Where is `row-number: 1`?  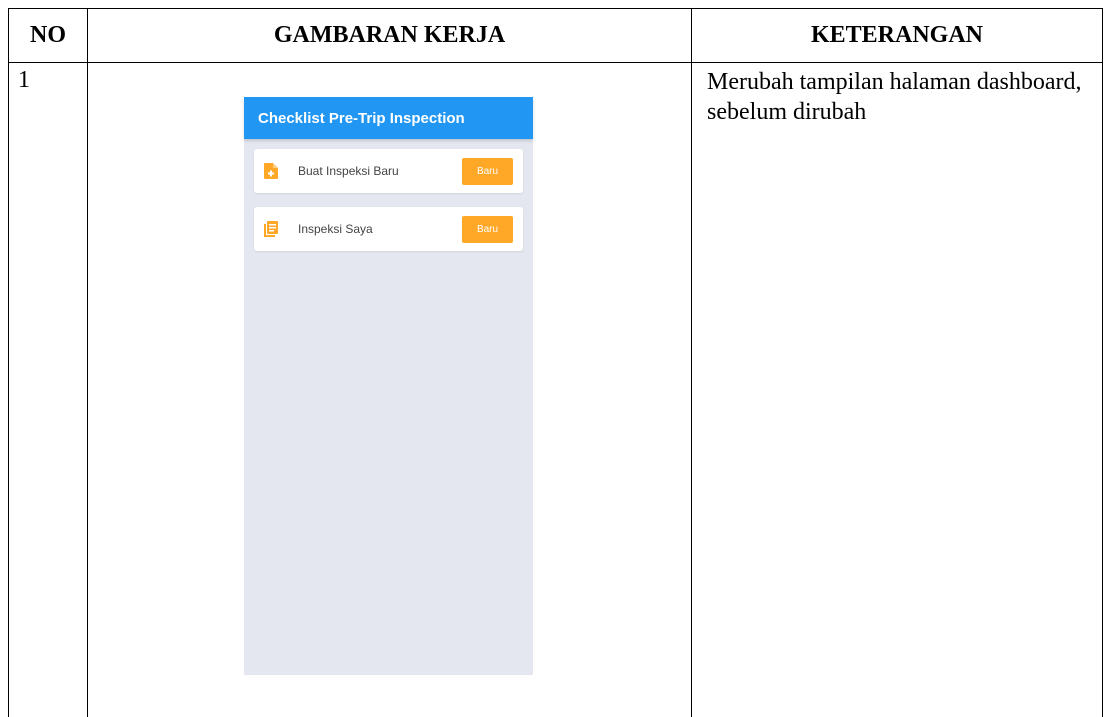
row-number: 1 is located at coordinates (48, 390).